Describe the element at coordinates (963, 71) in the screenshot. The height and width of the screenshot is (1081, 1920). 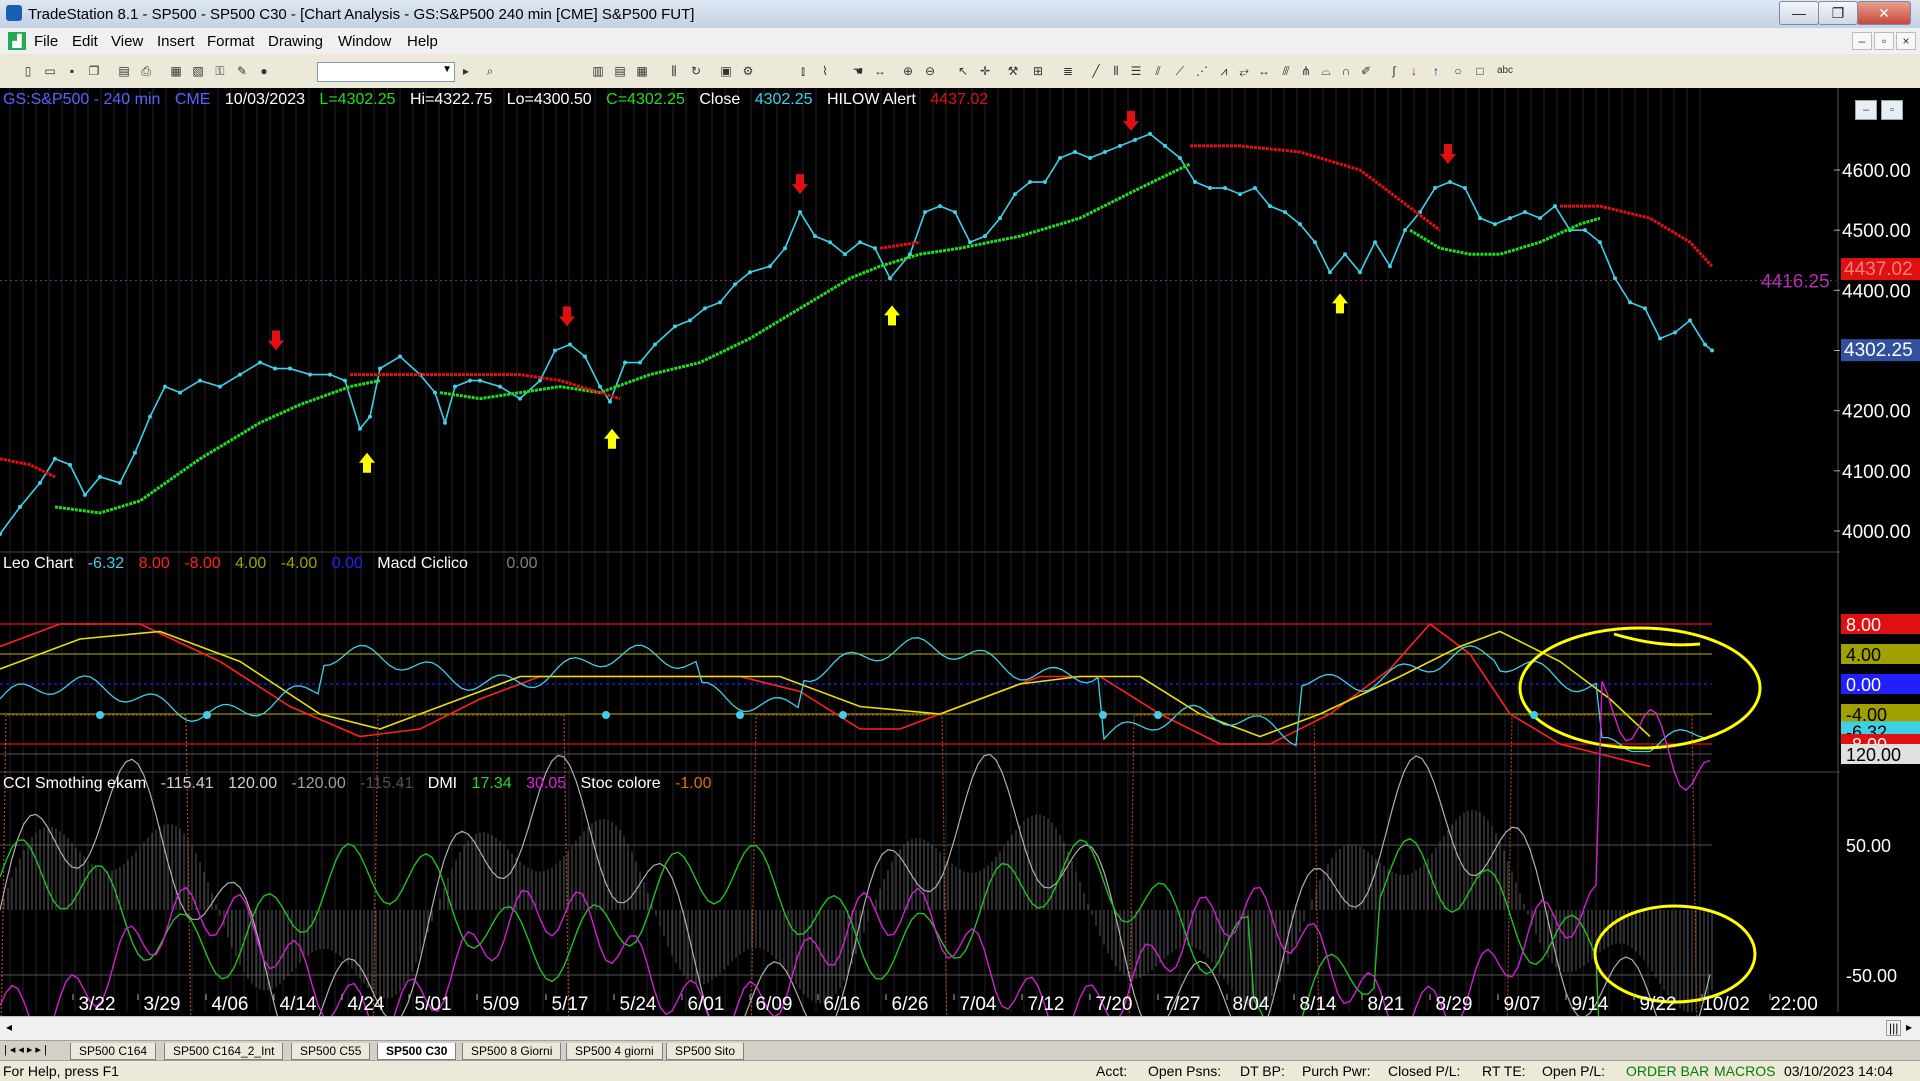
I see `pointer-icon: ↖` at that location.